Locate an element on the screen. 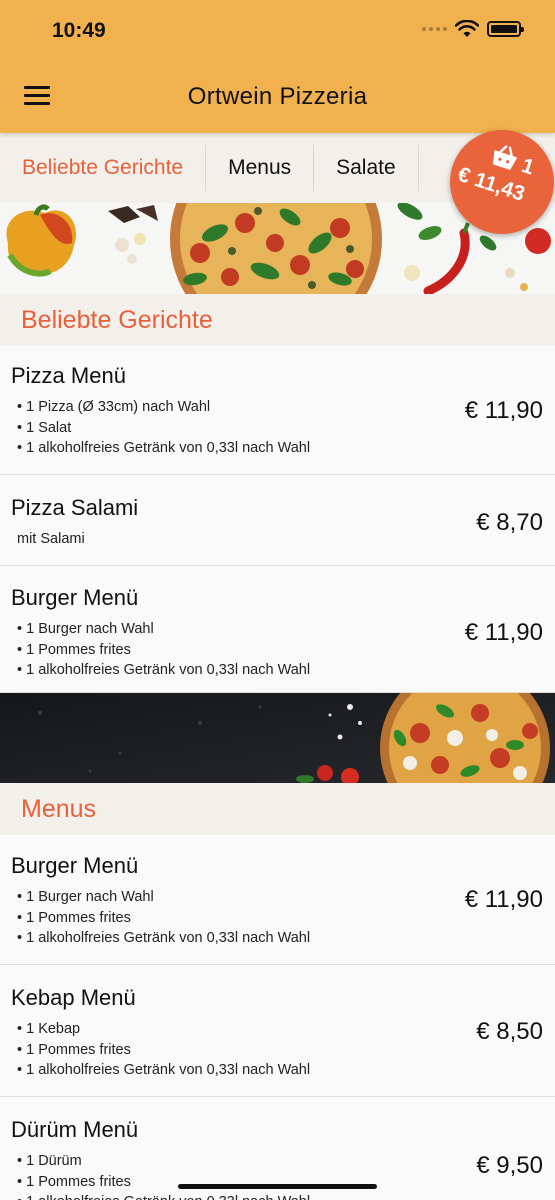 The height and width of the screenshot is (1200, 555). tab-menus: Menus is located at coordinates (260, 168).